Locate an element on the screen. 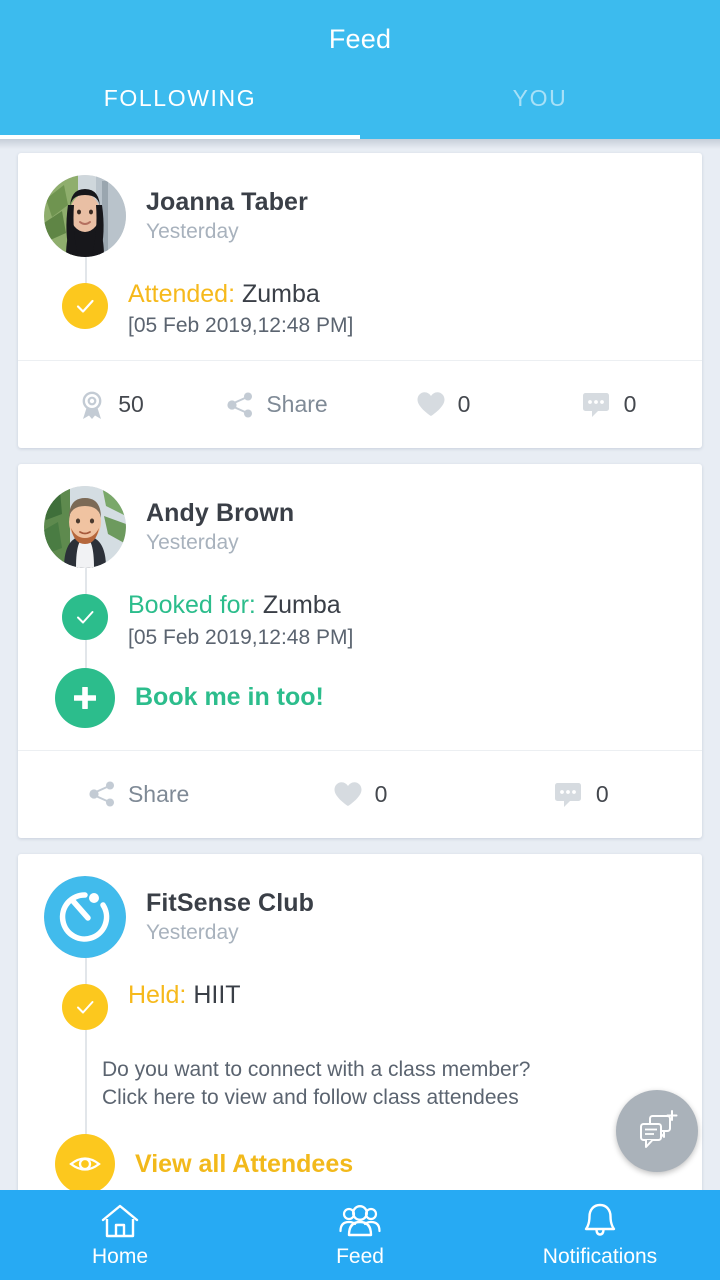 The width and height of the screenshot is (720, 1280). post-status-line: Held: HIIT is located at coordinates (184, 995).